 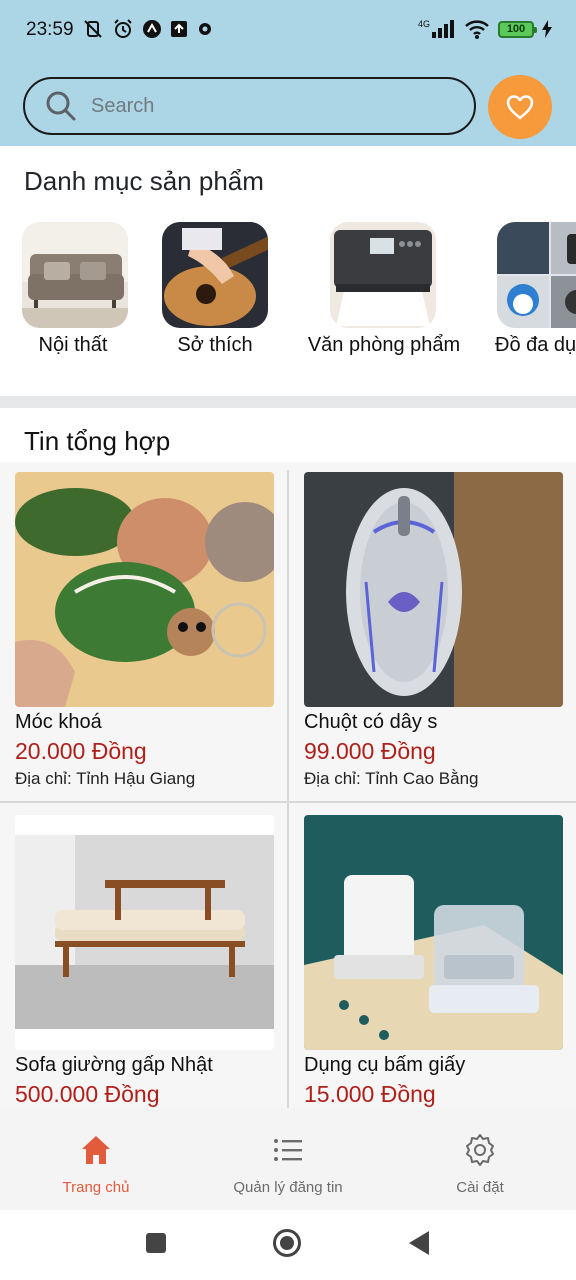 I want to click on product-name: Chuột có dây s, so click(x=371, y=722).